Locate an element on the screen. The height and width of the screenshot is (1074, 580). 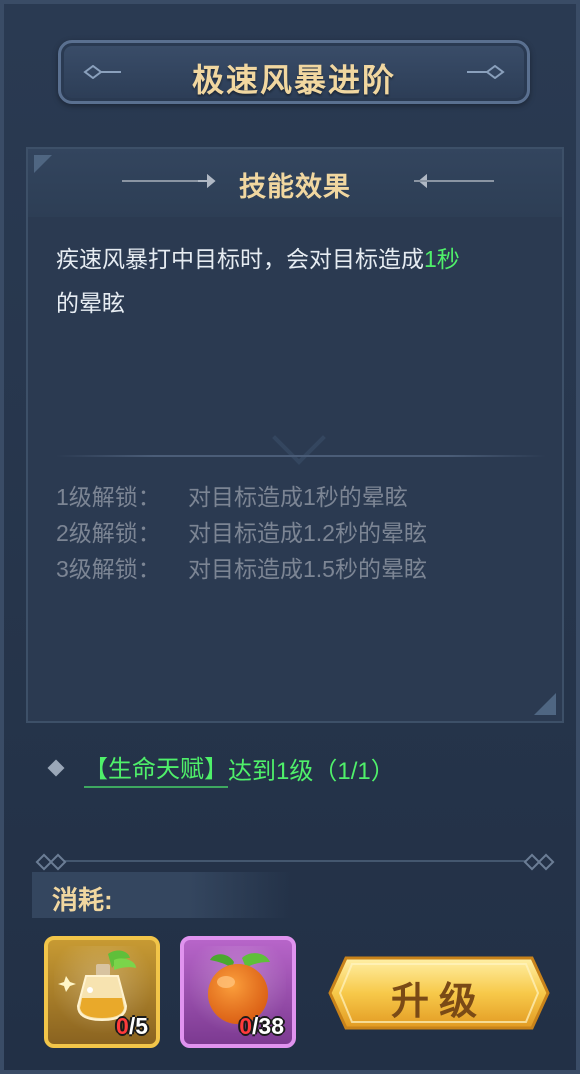
effect-header: 技能效果 is located at coordinates (295, 183).